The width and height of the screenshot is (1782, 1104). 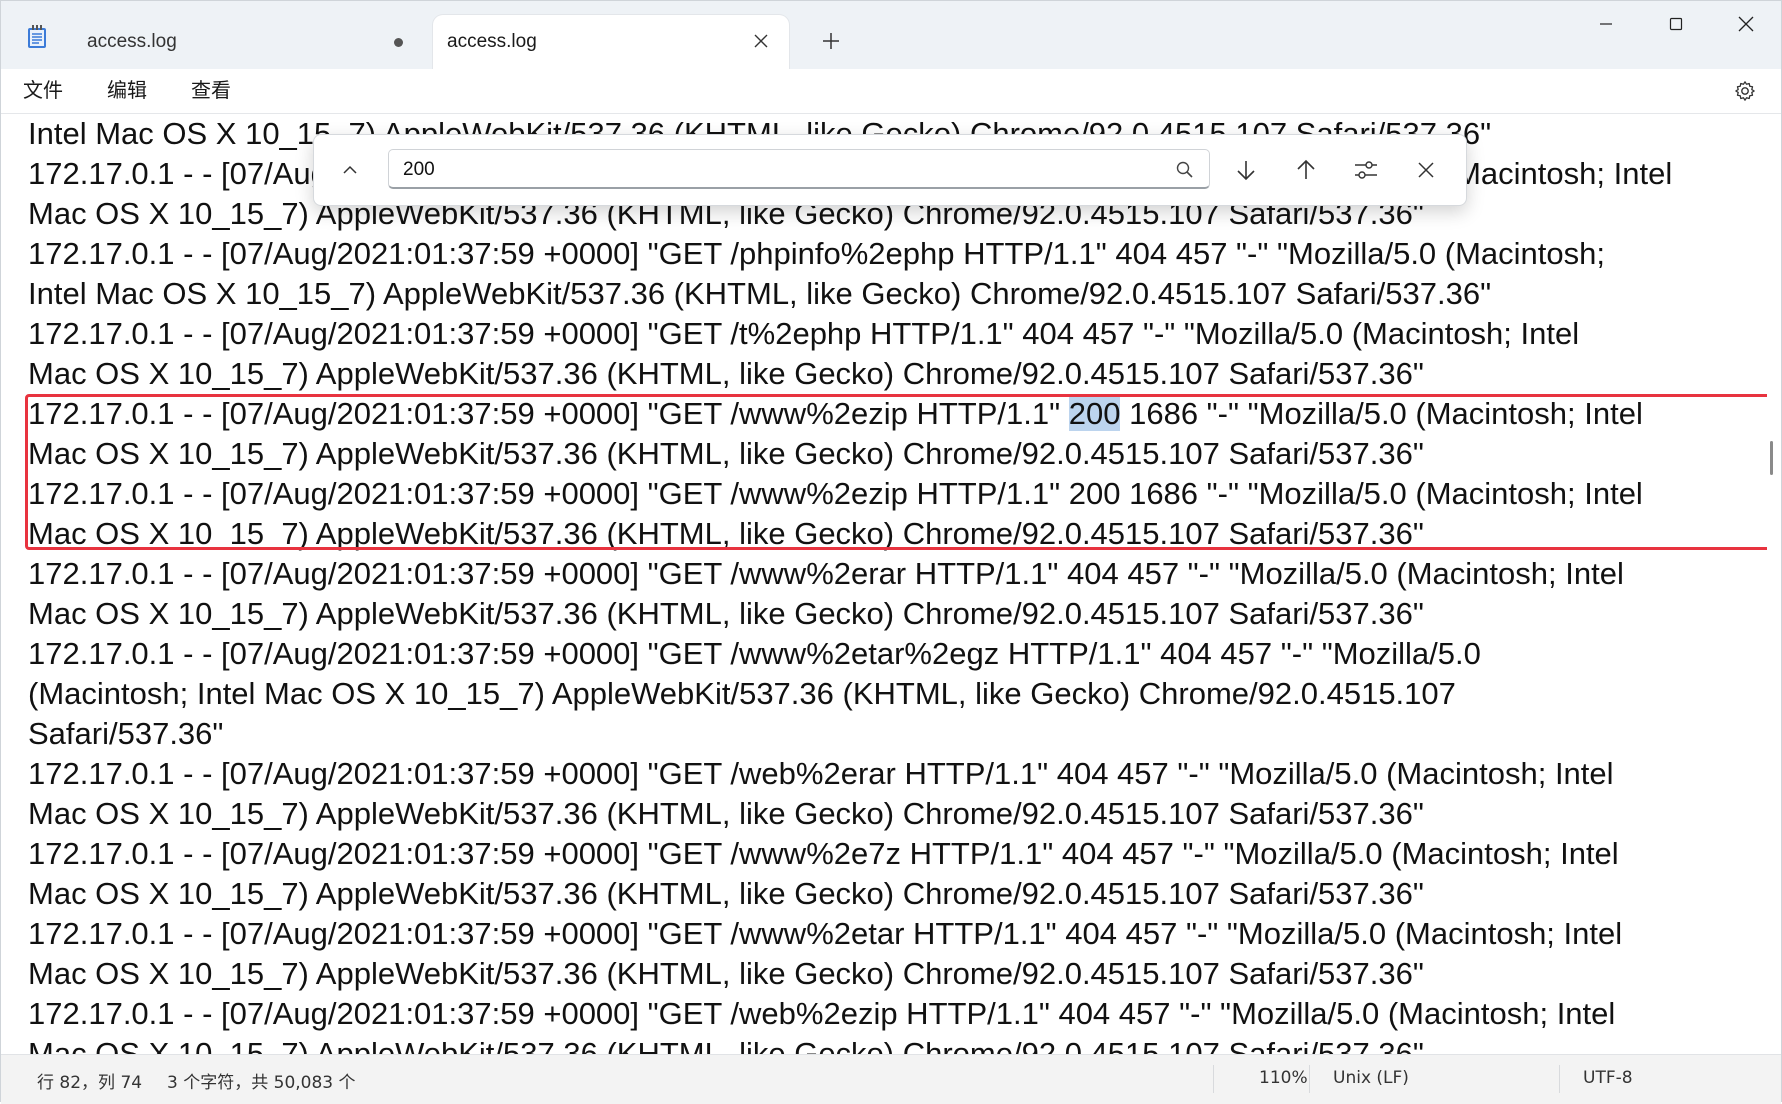 What do you see at coordinates (43, 90) in the screenshot?
I see `menu-file: 文件` at bounding box center [43, 90].